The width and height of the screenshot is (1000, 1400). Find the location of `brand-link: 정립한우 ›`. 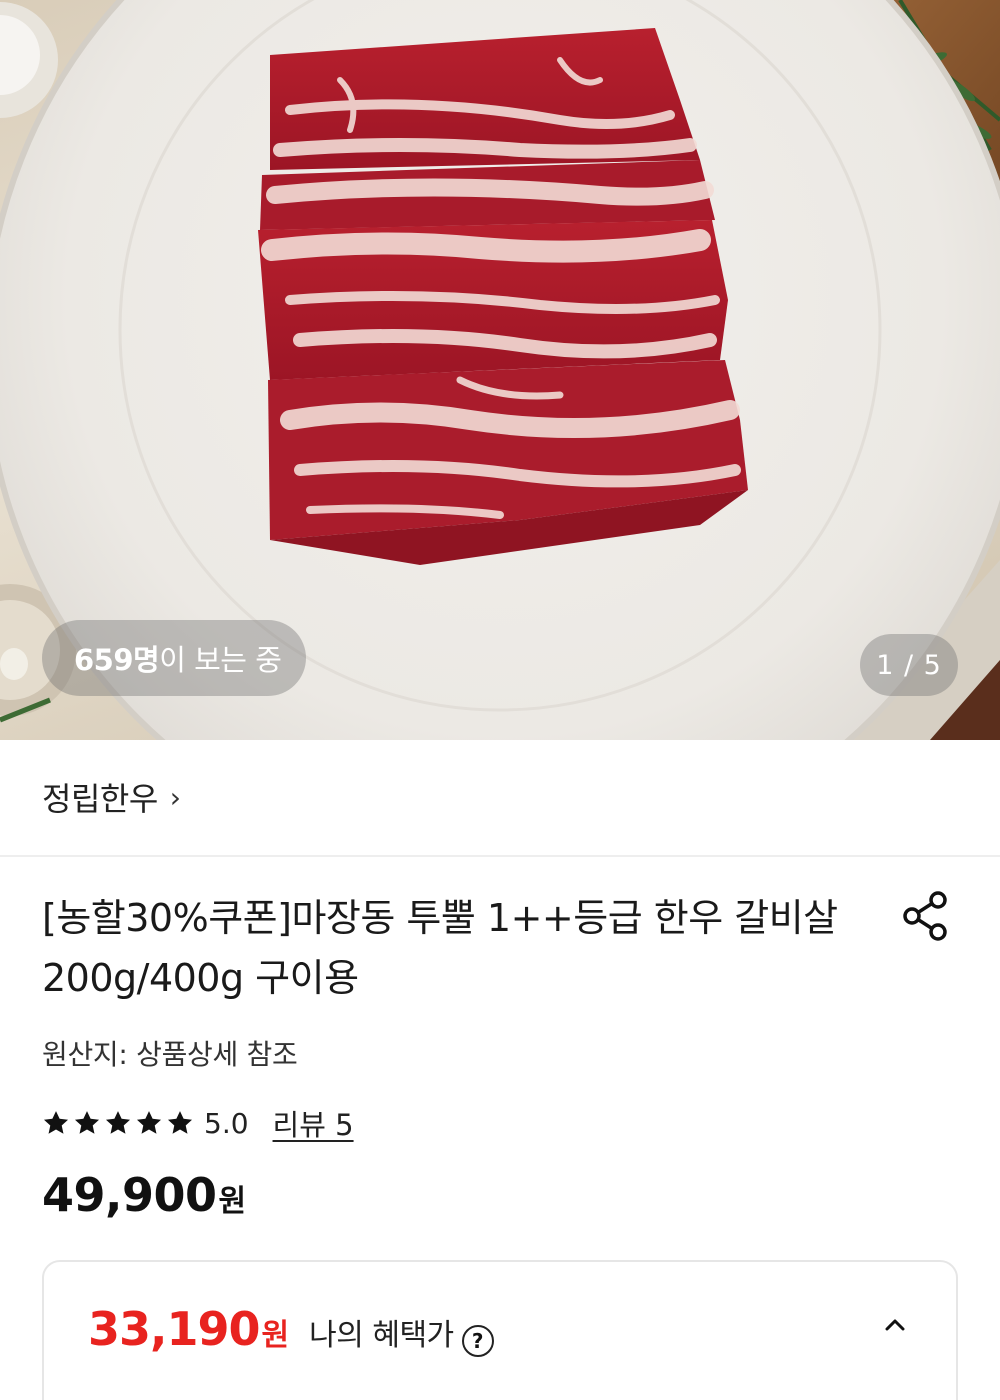

brand-link: 정립한우 › is located at coordinates (111, 797).